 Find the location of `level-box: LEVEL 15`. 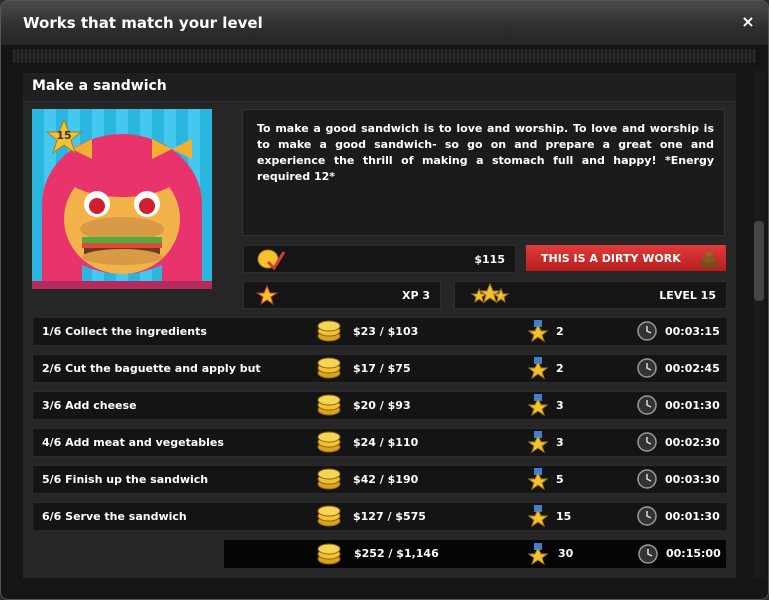

level-box: LEVEL 15 is located at coordinates (590, 295).